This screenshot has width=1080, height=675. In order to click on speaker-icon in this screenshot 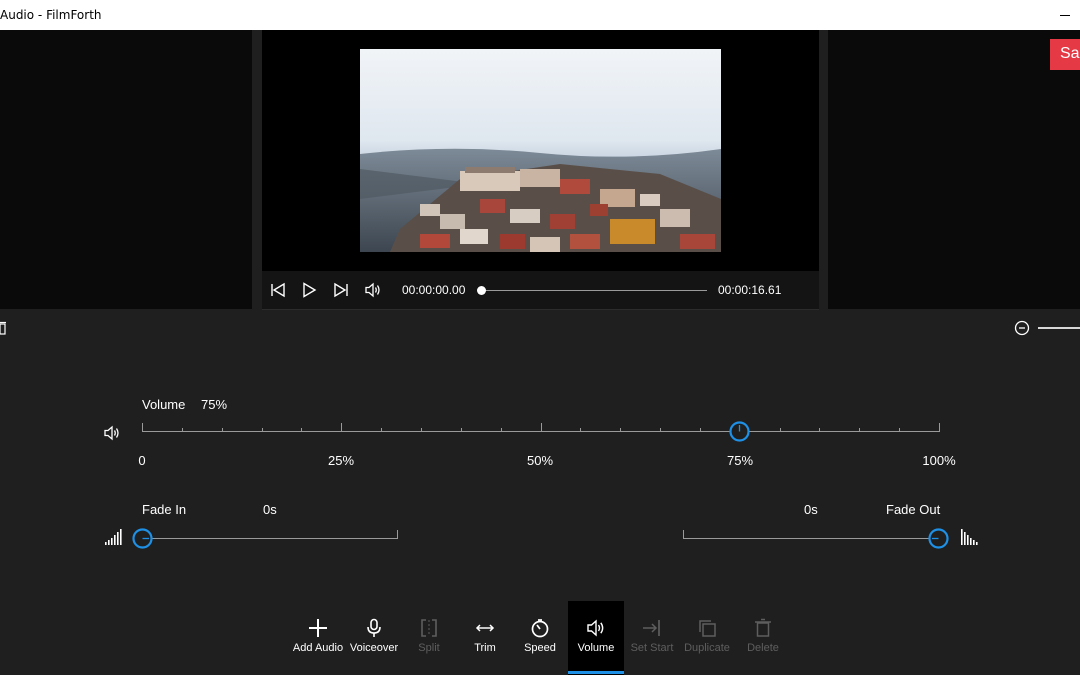, I will do `click(595, 628)`.